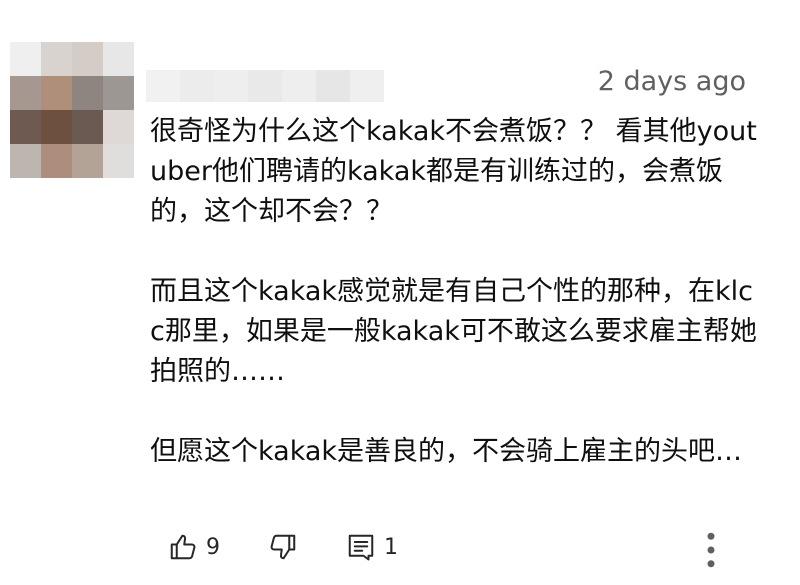 This screenshot has width=800, height=585. Describe the element at coordinates (672, 81) in the screenshot. I see `comment-timestamp: 2 days ago` at that location.